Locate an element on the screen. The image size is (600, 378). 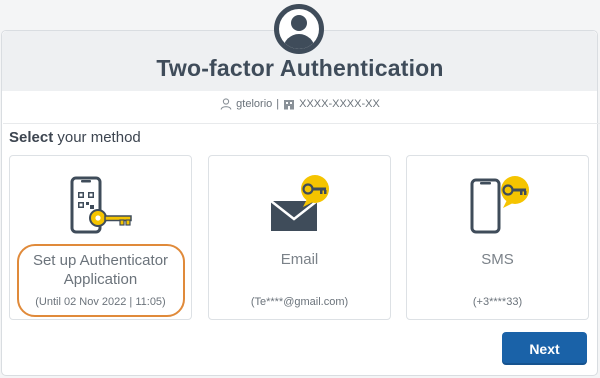
account-info-line: gtelorio | XXXX-XXXX-XX is located at coordinates (300, 104).